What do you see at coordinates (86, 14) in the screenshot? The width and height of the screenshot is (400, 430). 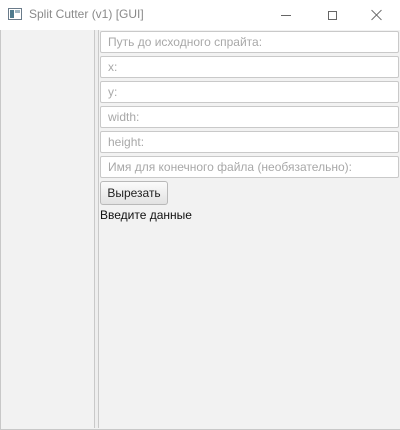 I see `window-title: Split Cutter (v1) [GUI]` at bounding box center [86, 14].